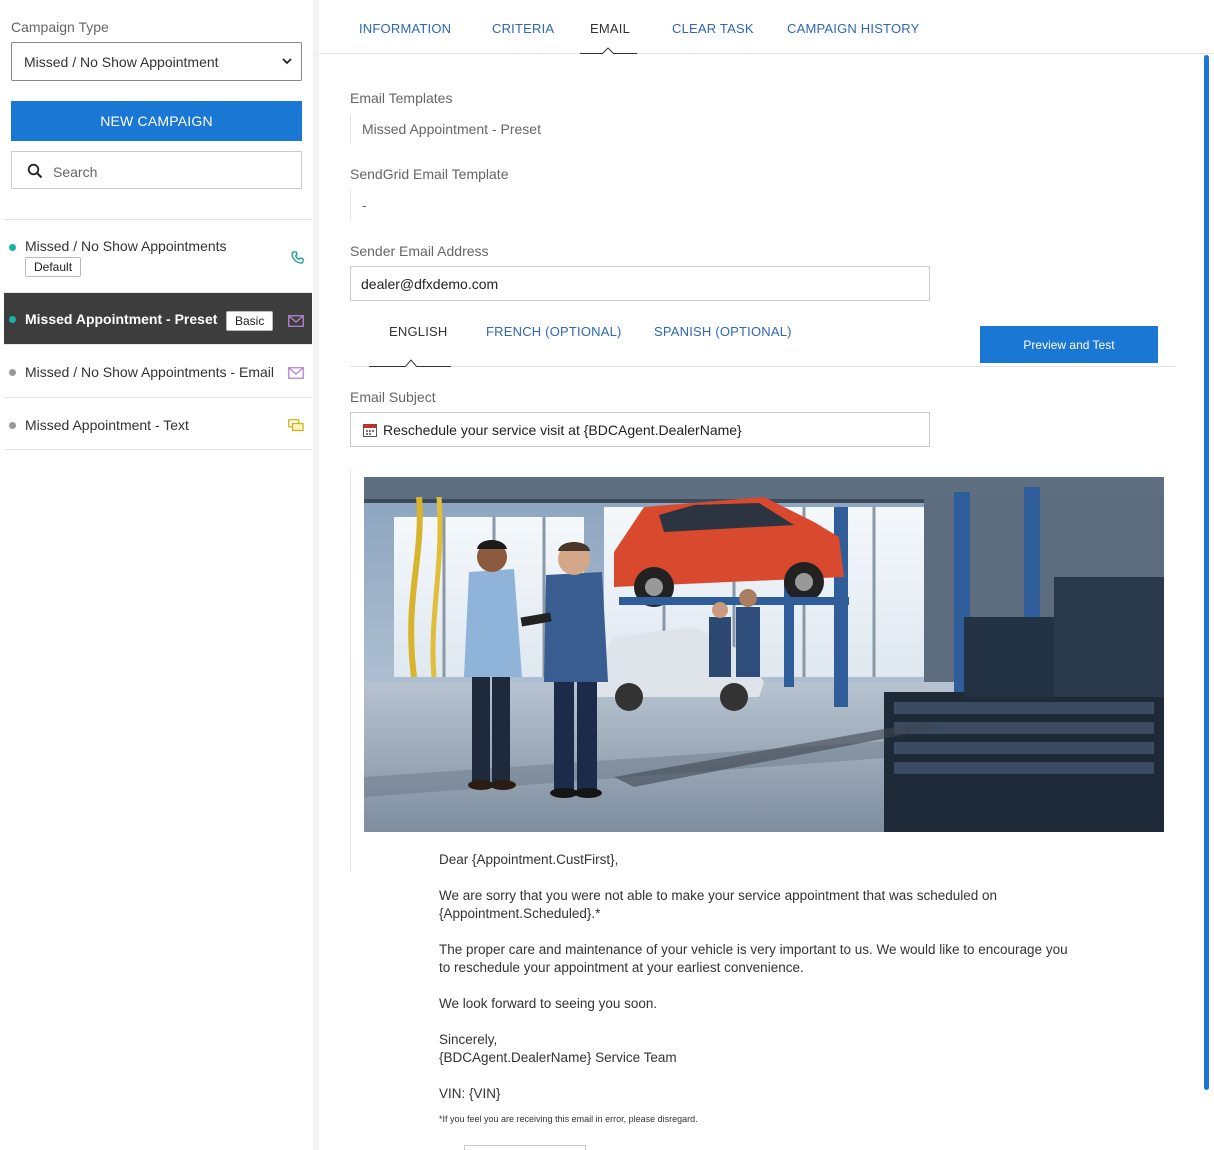 The width and height of the screenshot is (1214, 1150). I want to click on sender-email-field: dealer@dfxdemo.com, so click(640, 283).